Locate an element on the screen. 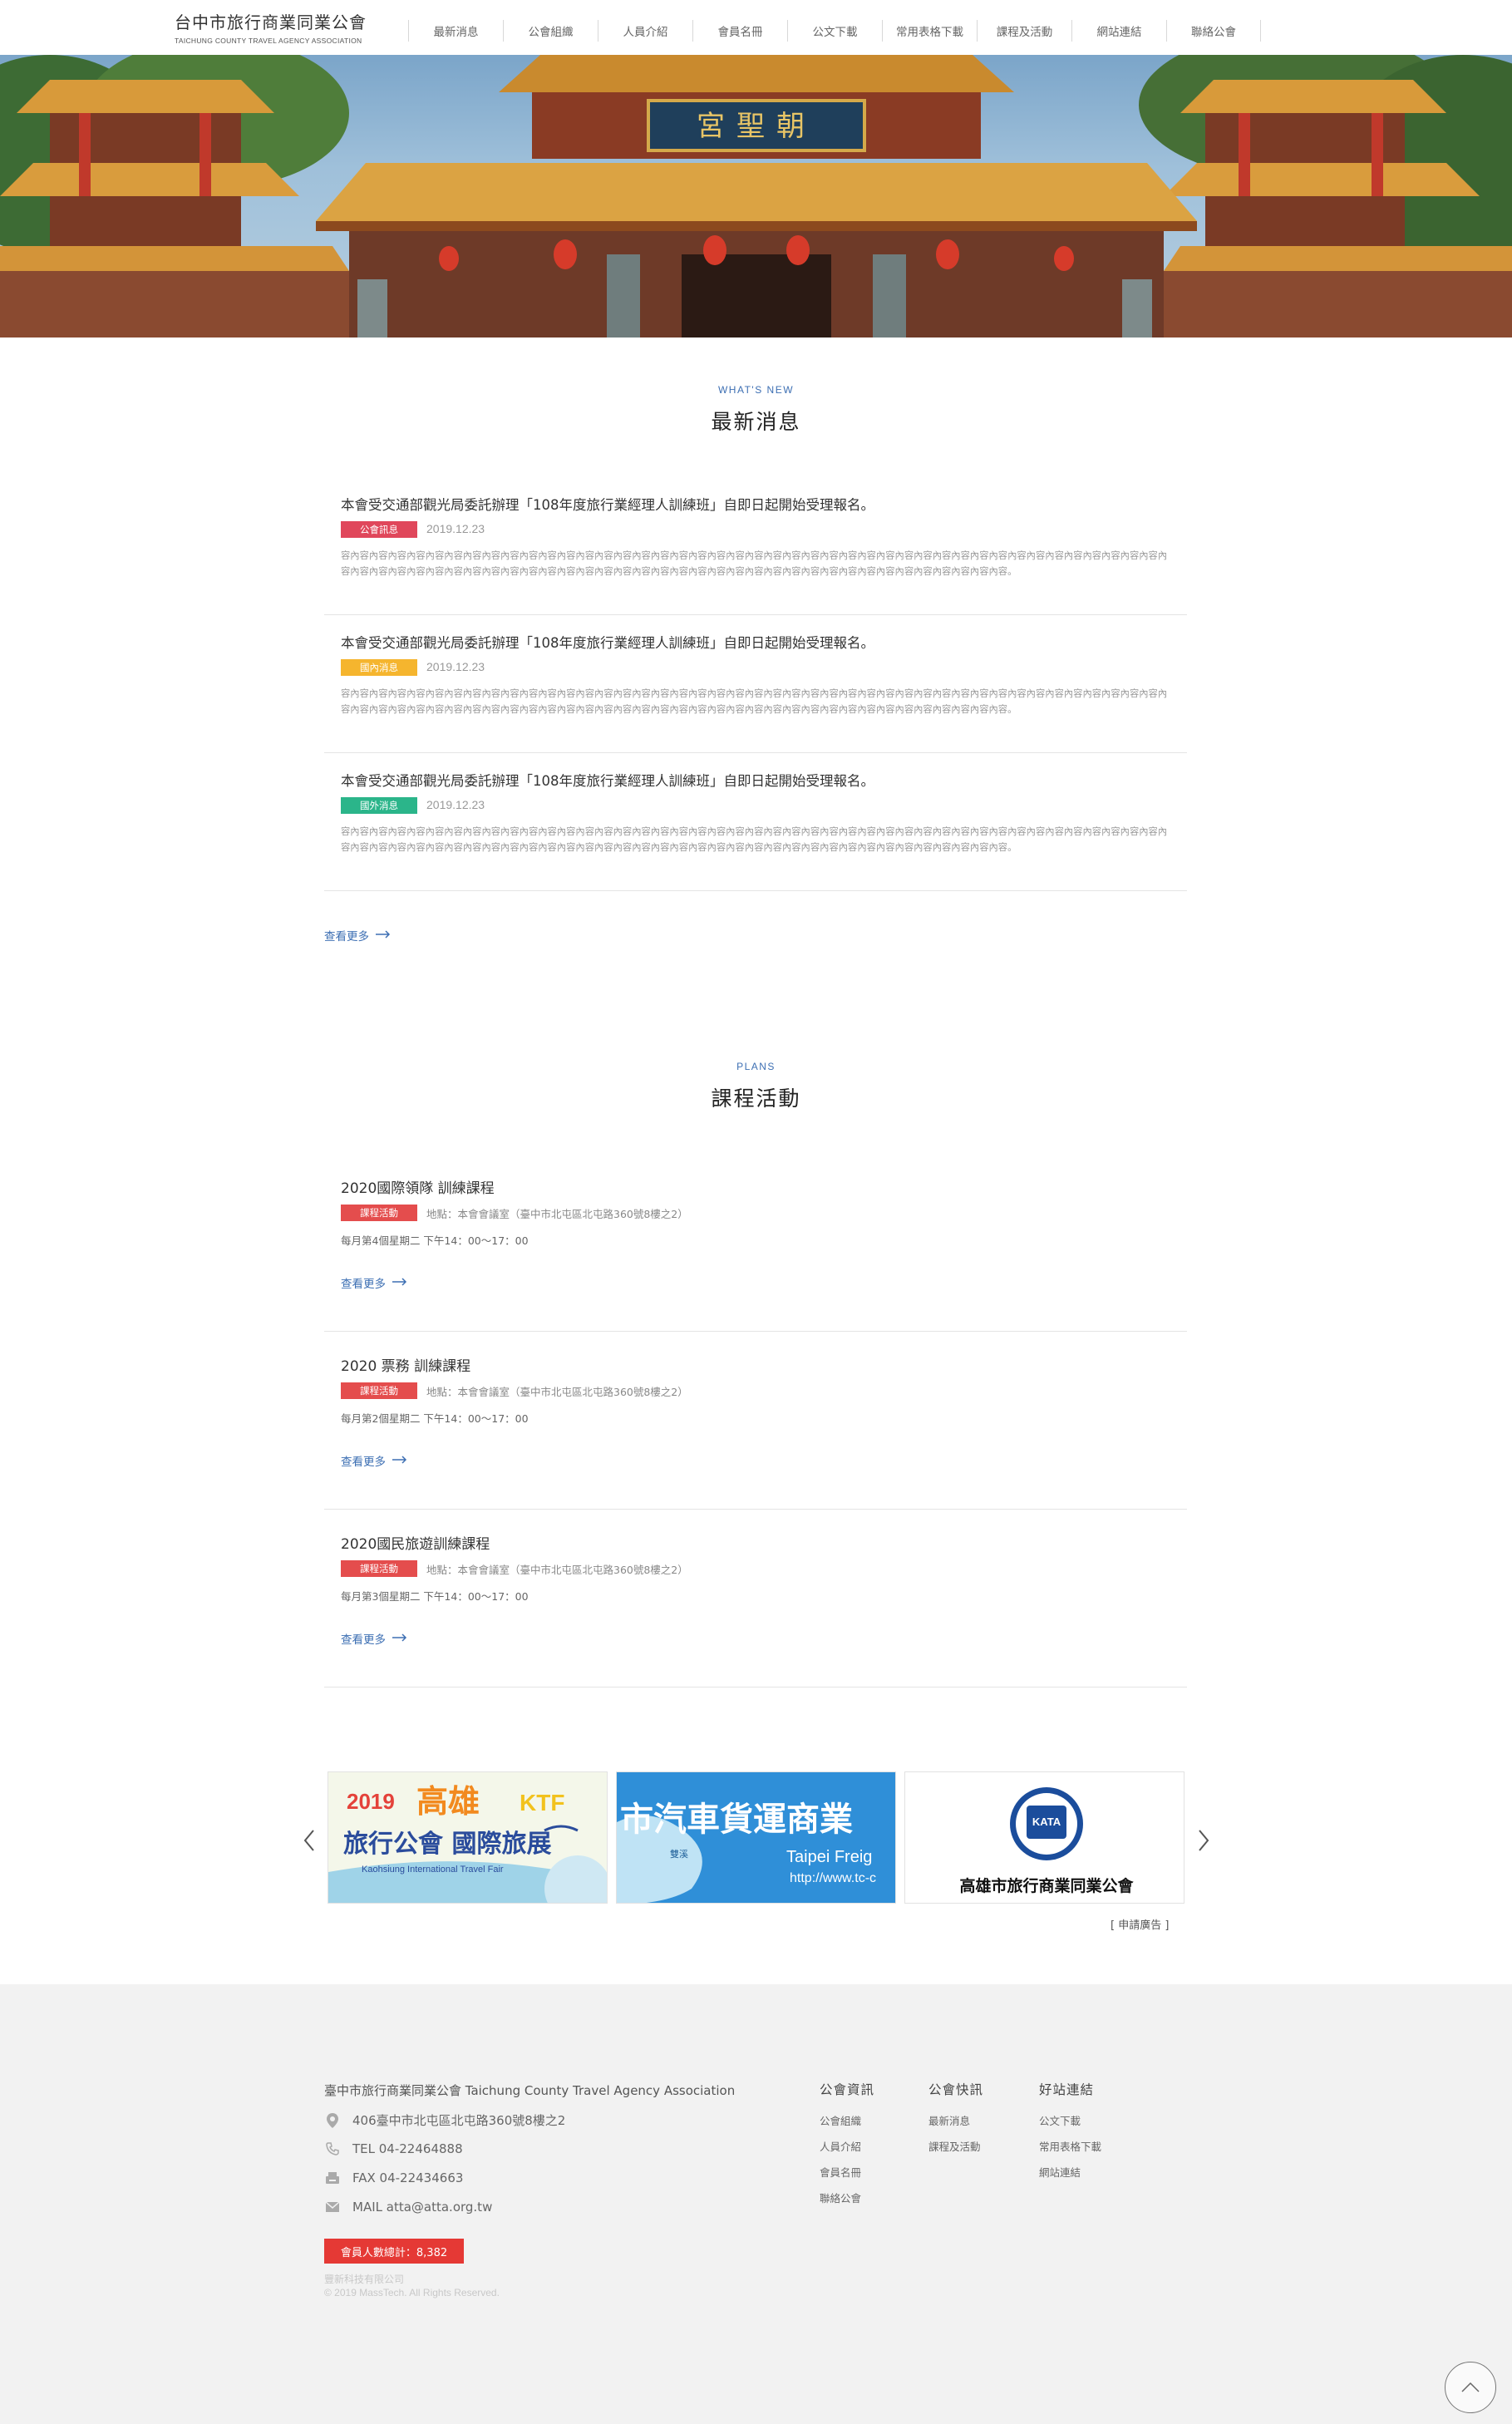 The width and height of the screenshot is (1512, 2424). footer-link-contact: 聯絡公會 is located at coordinates (847, 2198).